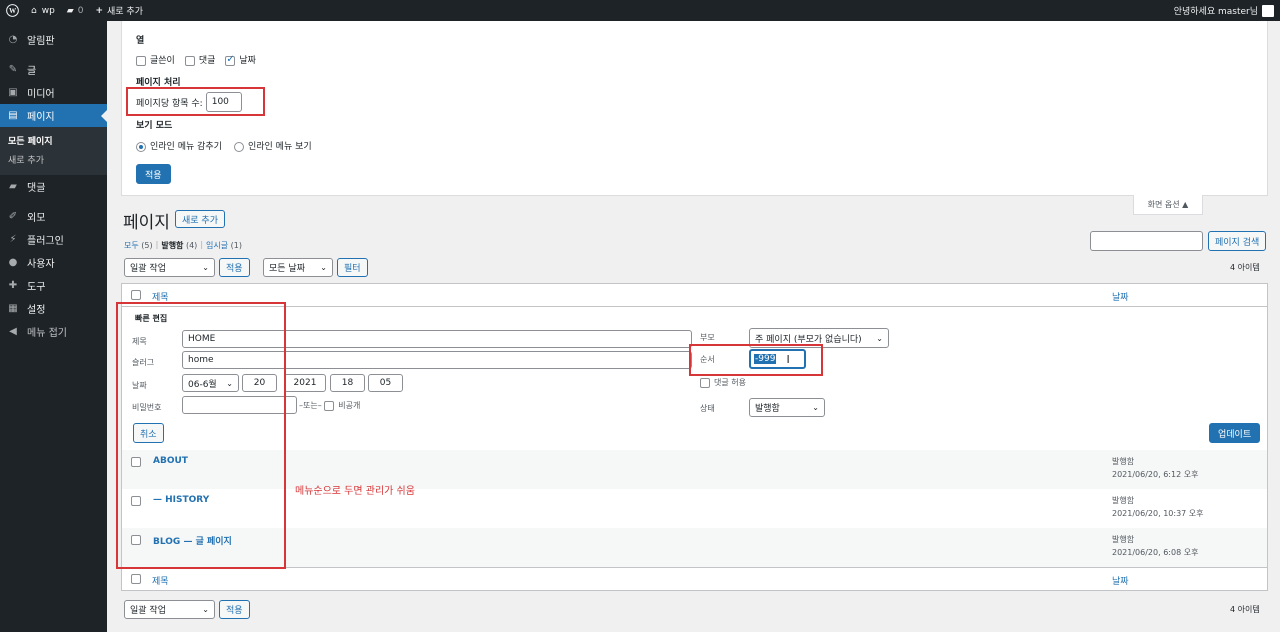  What do you see at coordinates (75, 10) in the screenshot?
I see `comments-link: ▰ 0` at bounding box center [75, 10].